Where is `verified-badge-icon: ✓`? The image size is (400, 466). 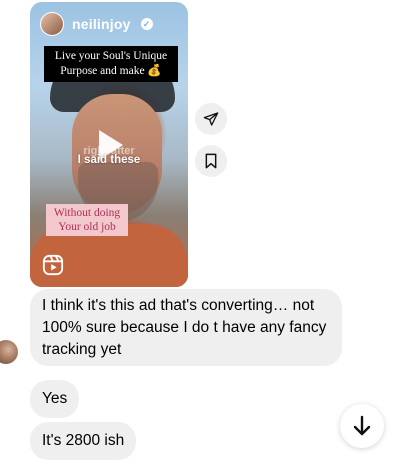 verified-badge-icon: ✓ is located at coordinates (146, 24).